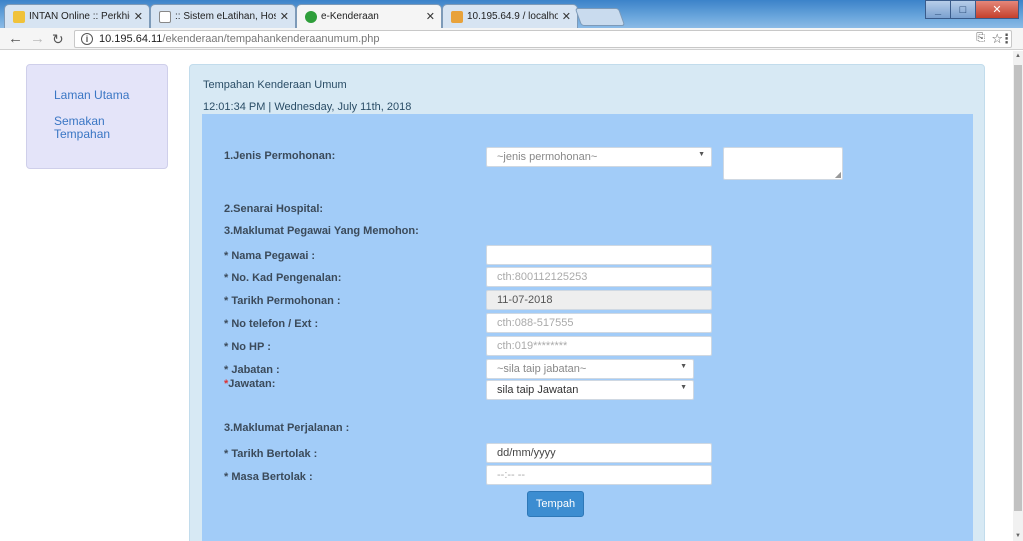 The height and width of the screenshot is (541, 1023). I want to click on tab-e-kenderaan: e-Kenderaan ✕, so click(369, 16).